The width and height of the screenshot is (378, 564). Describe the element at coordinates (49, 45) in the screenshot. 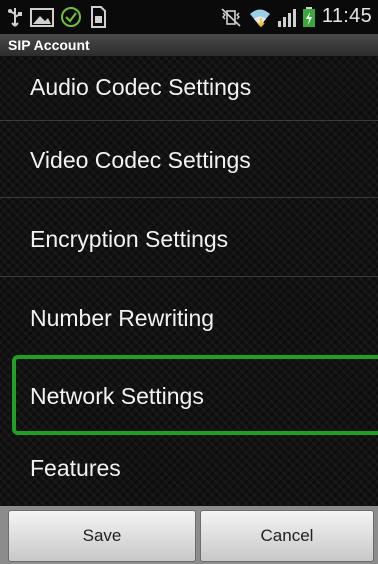

I see `page-title: SIP Account` at that location.